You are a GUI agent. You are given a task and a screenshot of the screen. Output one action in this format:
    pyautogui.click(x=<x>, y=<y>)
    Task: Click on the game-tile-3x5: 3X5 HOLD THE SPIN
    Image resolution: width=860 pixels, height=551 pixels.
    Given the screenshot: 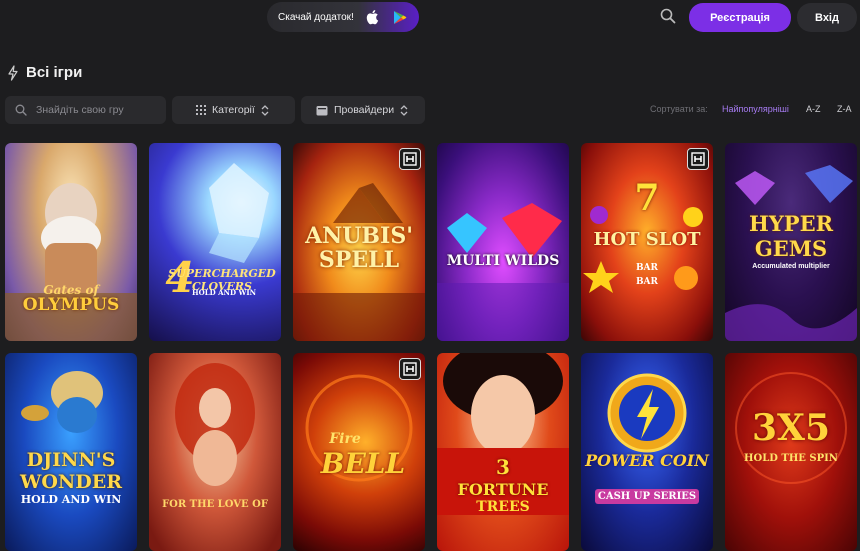 What is the action you would take?
    pyautogui.click(x=791, y=452)
    